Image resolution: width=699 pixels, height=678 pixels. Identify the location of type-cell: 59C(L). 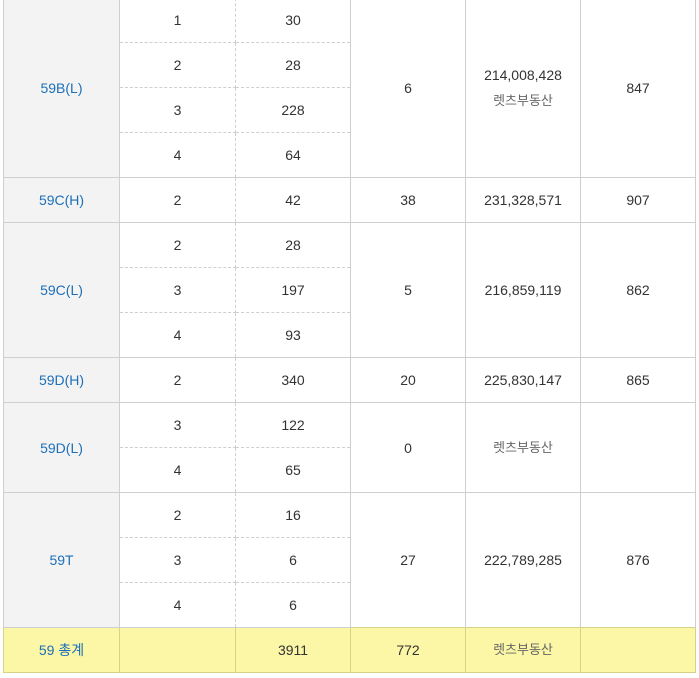
(61, 290).